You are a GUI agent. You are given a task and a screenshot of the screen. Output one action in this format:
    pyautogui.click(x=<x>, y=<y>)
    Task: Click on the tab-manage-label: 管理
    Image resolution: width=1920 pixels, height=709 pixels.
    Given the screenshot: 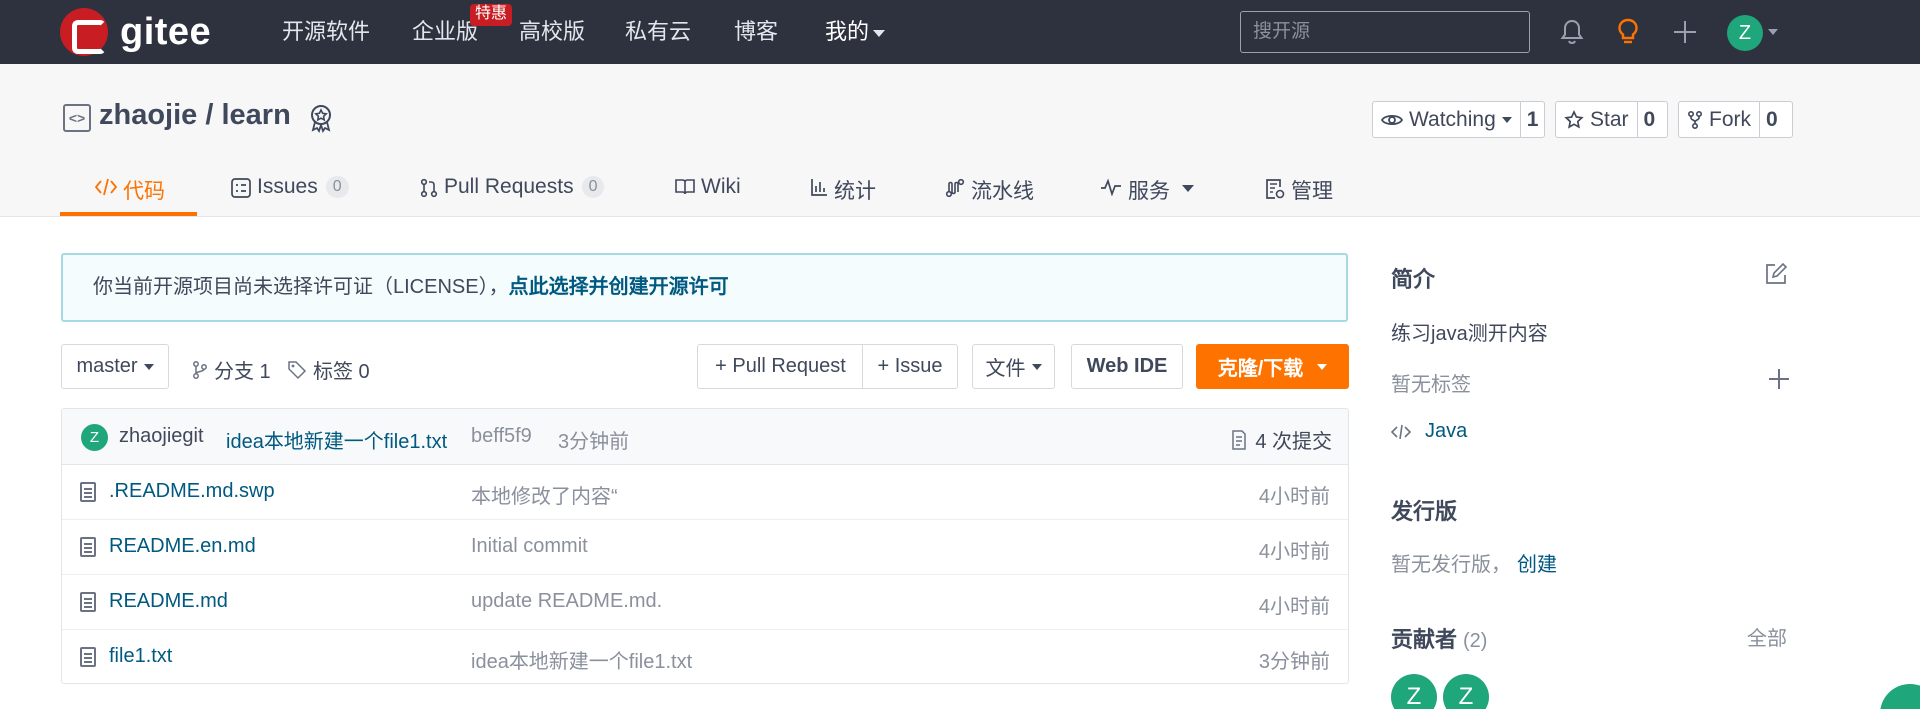 What is the action you would take?
    pyautogui.click(x=1312, y=191)
    